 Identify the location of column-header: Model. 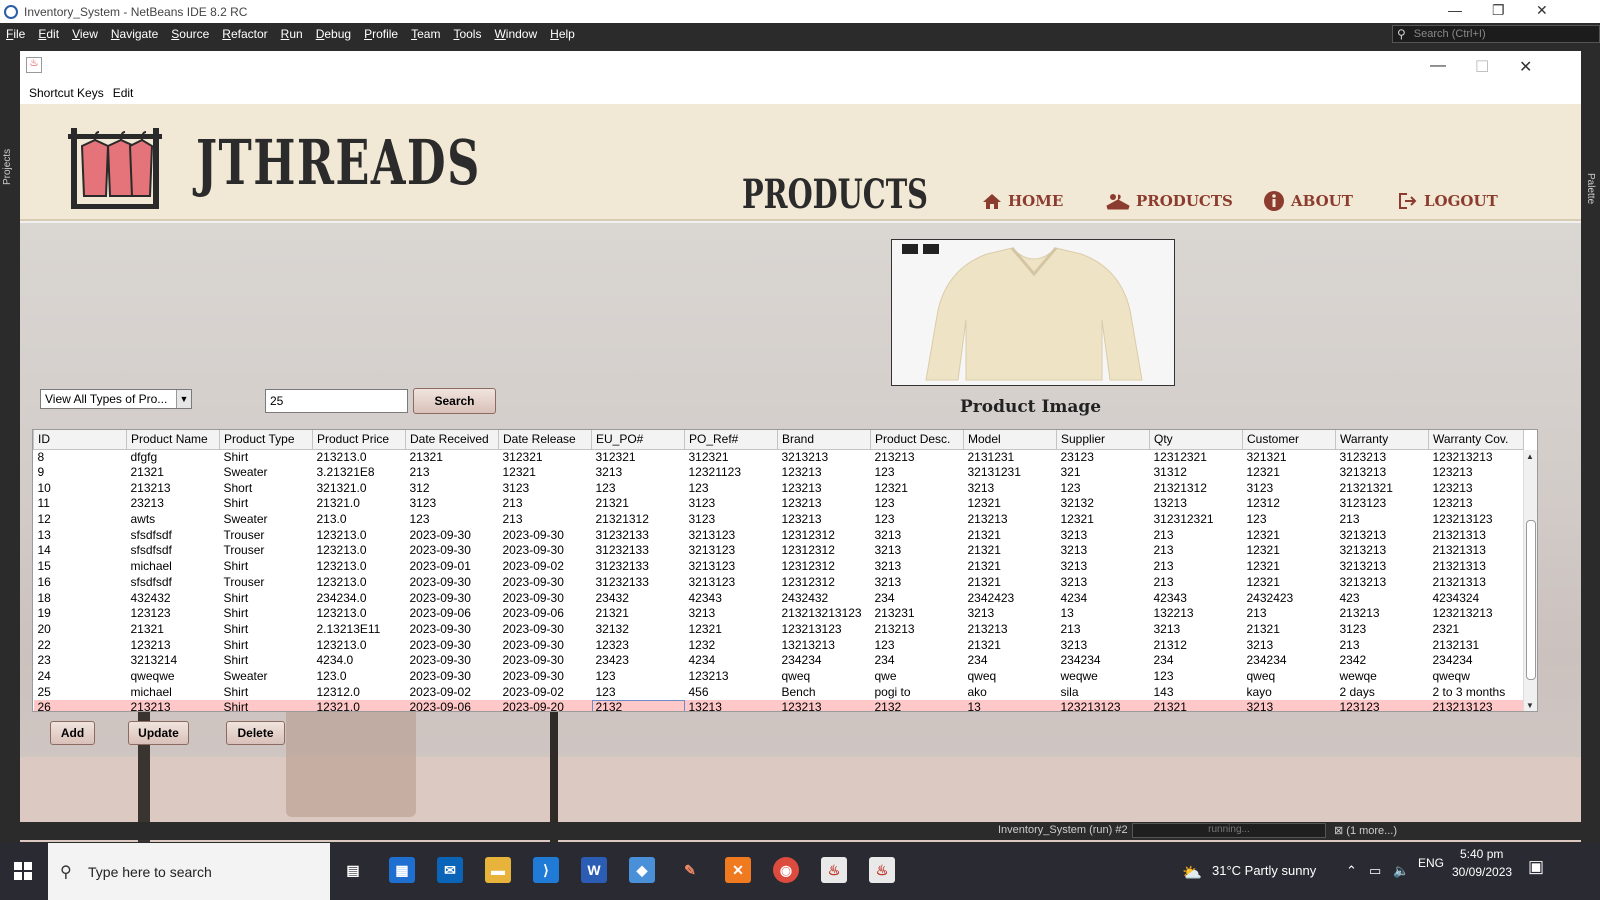
(1010, 440).